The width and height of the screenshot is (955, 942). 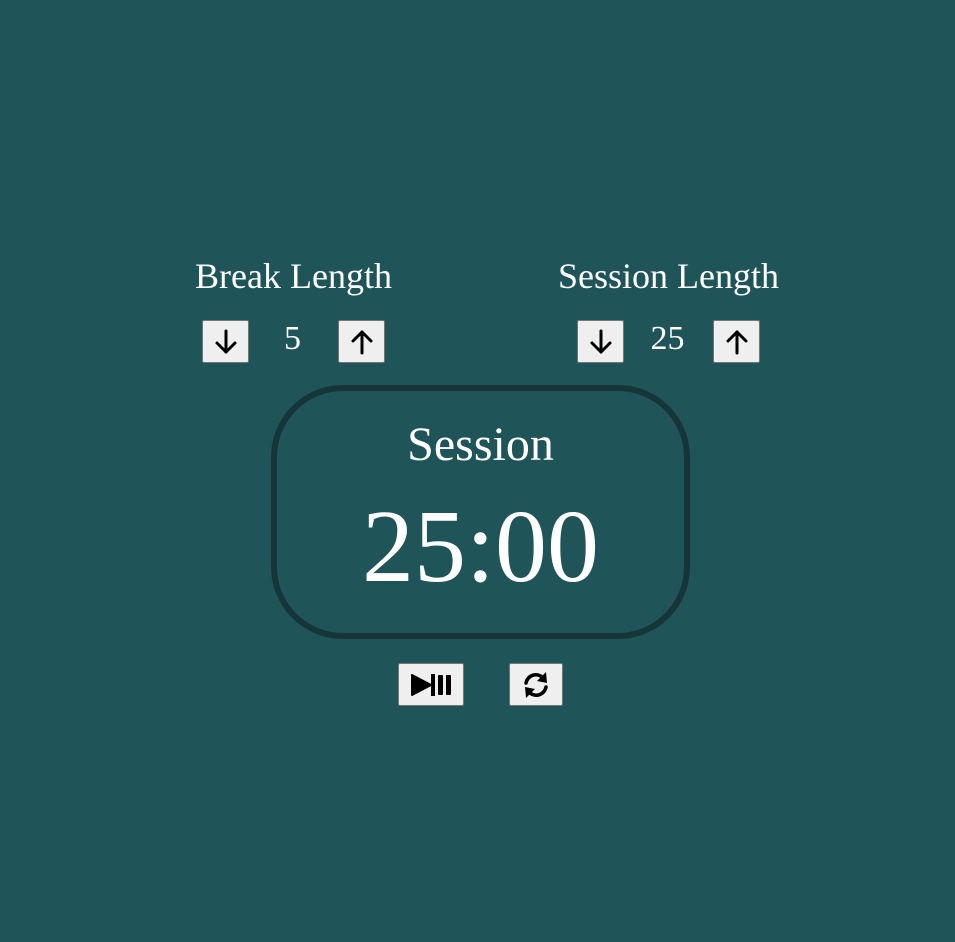 I want to click on session-increment-button, so click(x=736, y=341).